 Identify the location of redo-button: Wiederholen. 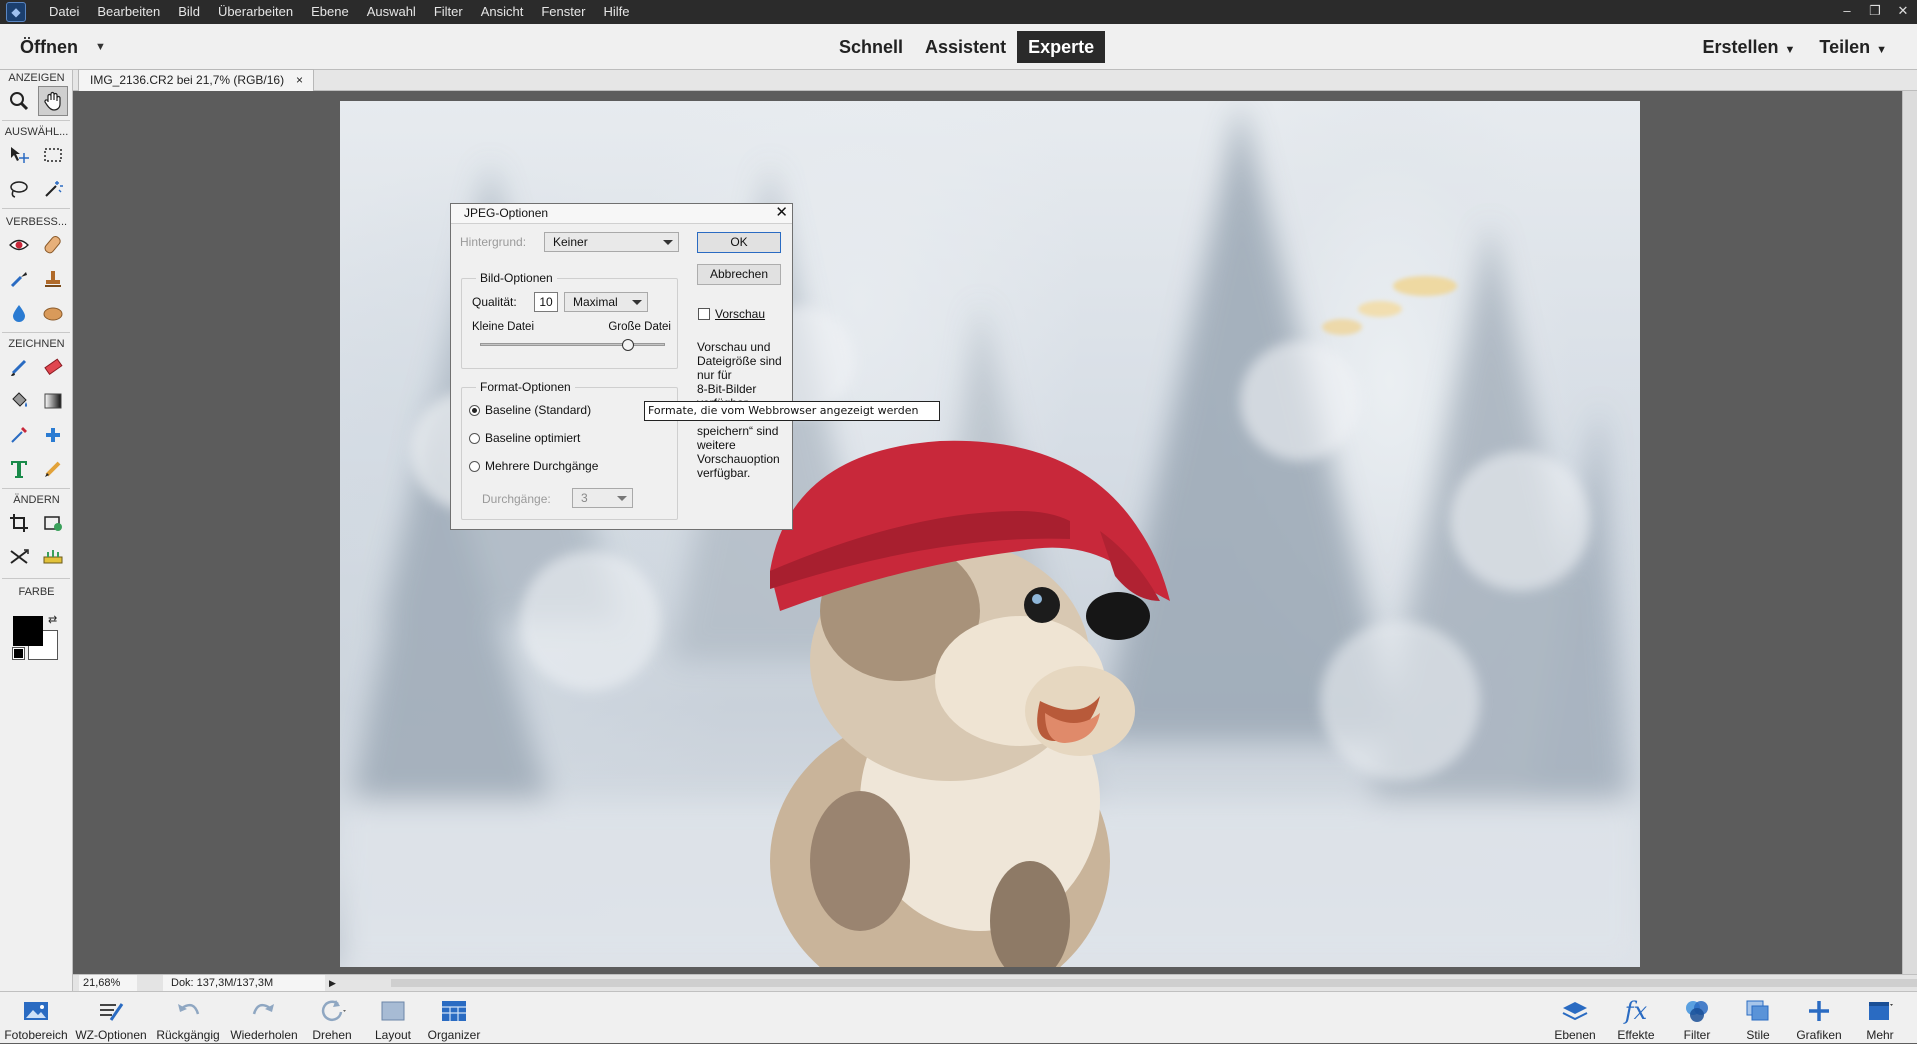
(264, 1018).